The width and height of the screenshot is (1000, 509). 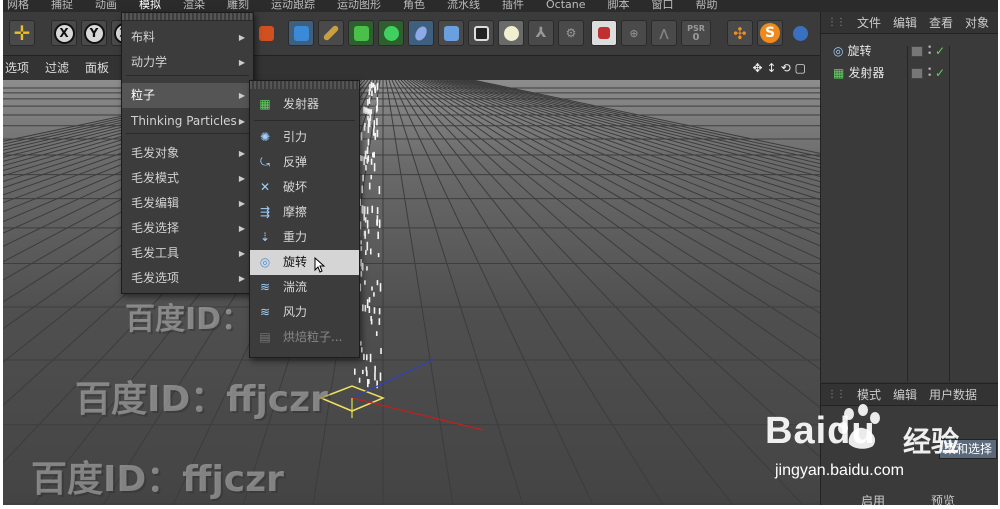 What do you see at coordinates (97, 68) in the screenshot?
I see `viewport-menu-panel: 面板` at bounding box center [97, 68].